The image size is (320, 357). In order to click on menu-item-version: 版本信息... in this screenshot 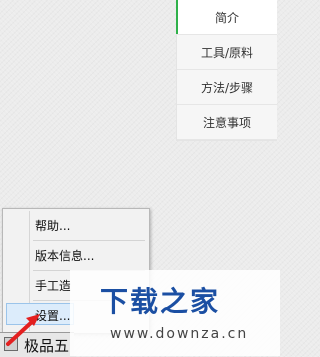, I will do `click(64, 255)`.